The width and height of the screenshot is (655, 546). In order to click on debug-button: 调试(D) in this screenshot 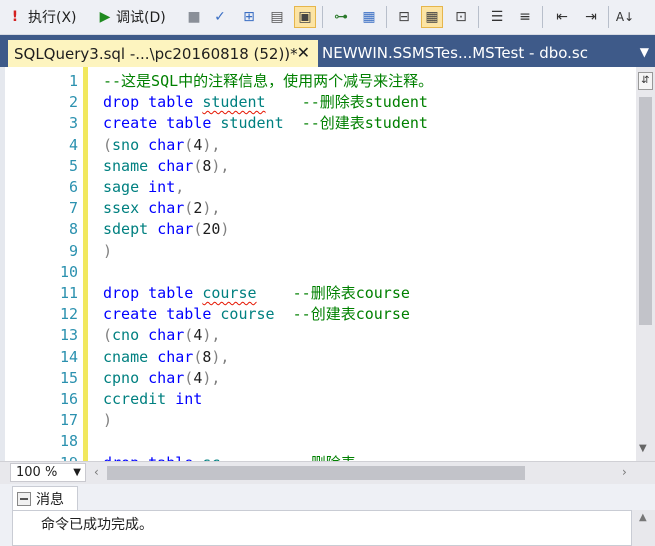, I will do `click(141, 17)`.